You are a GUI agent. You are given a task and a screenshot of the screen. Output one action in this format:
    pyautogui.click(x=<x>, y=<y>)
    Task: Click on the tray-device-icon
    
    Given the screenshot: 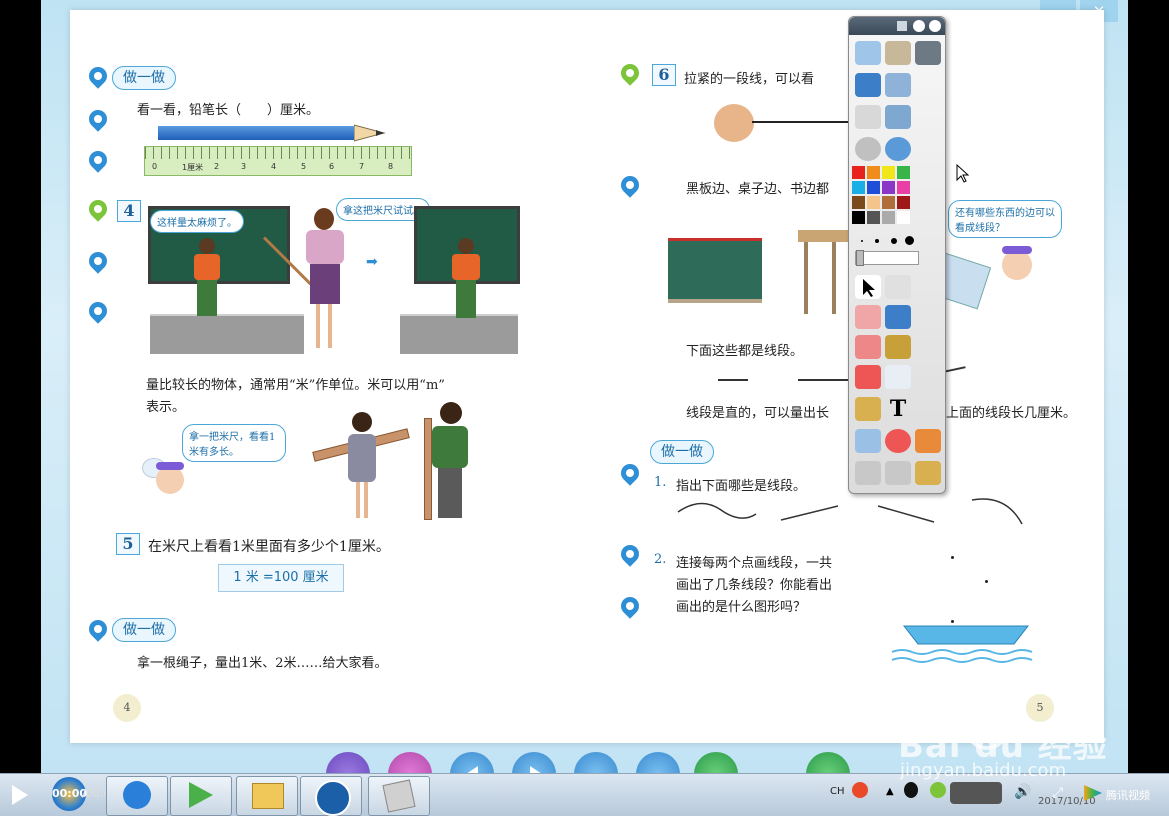 What is the action you would take?
    pyautogui.click(x=976, y=793)
    